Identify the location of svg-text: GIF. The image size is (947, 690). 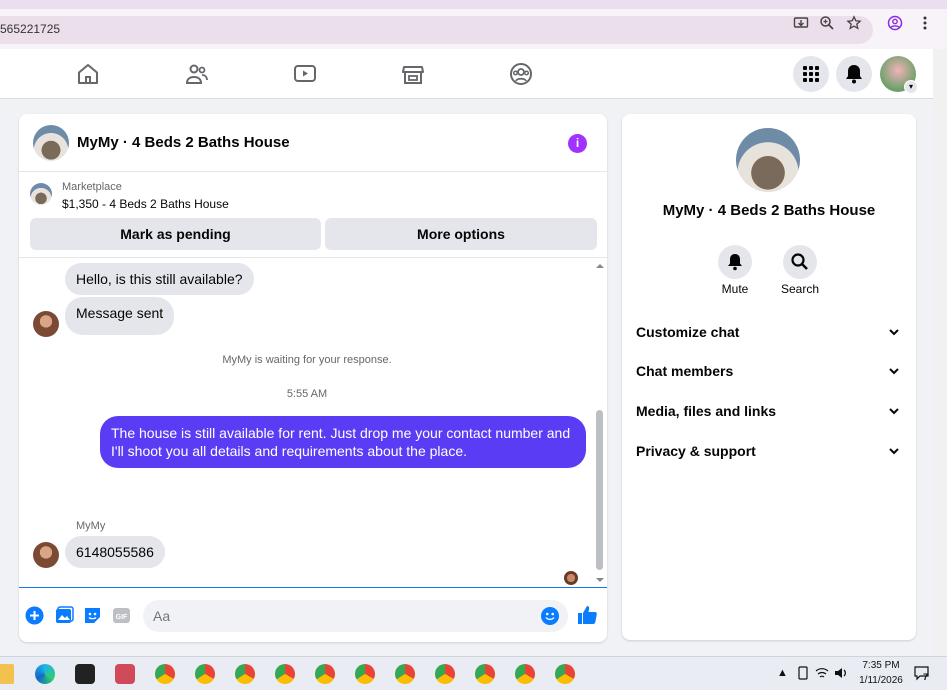
(122, 617).